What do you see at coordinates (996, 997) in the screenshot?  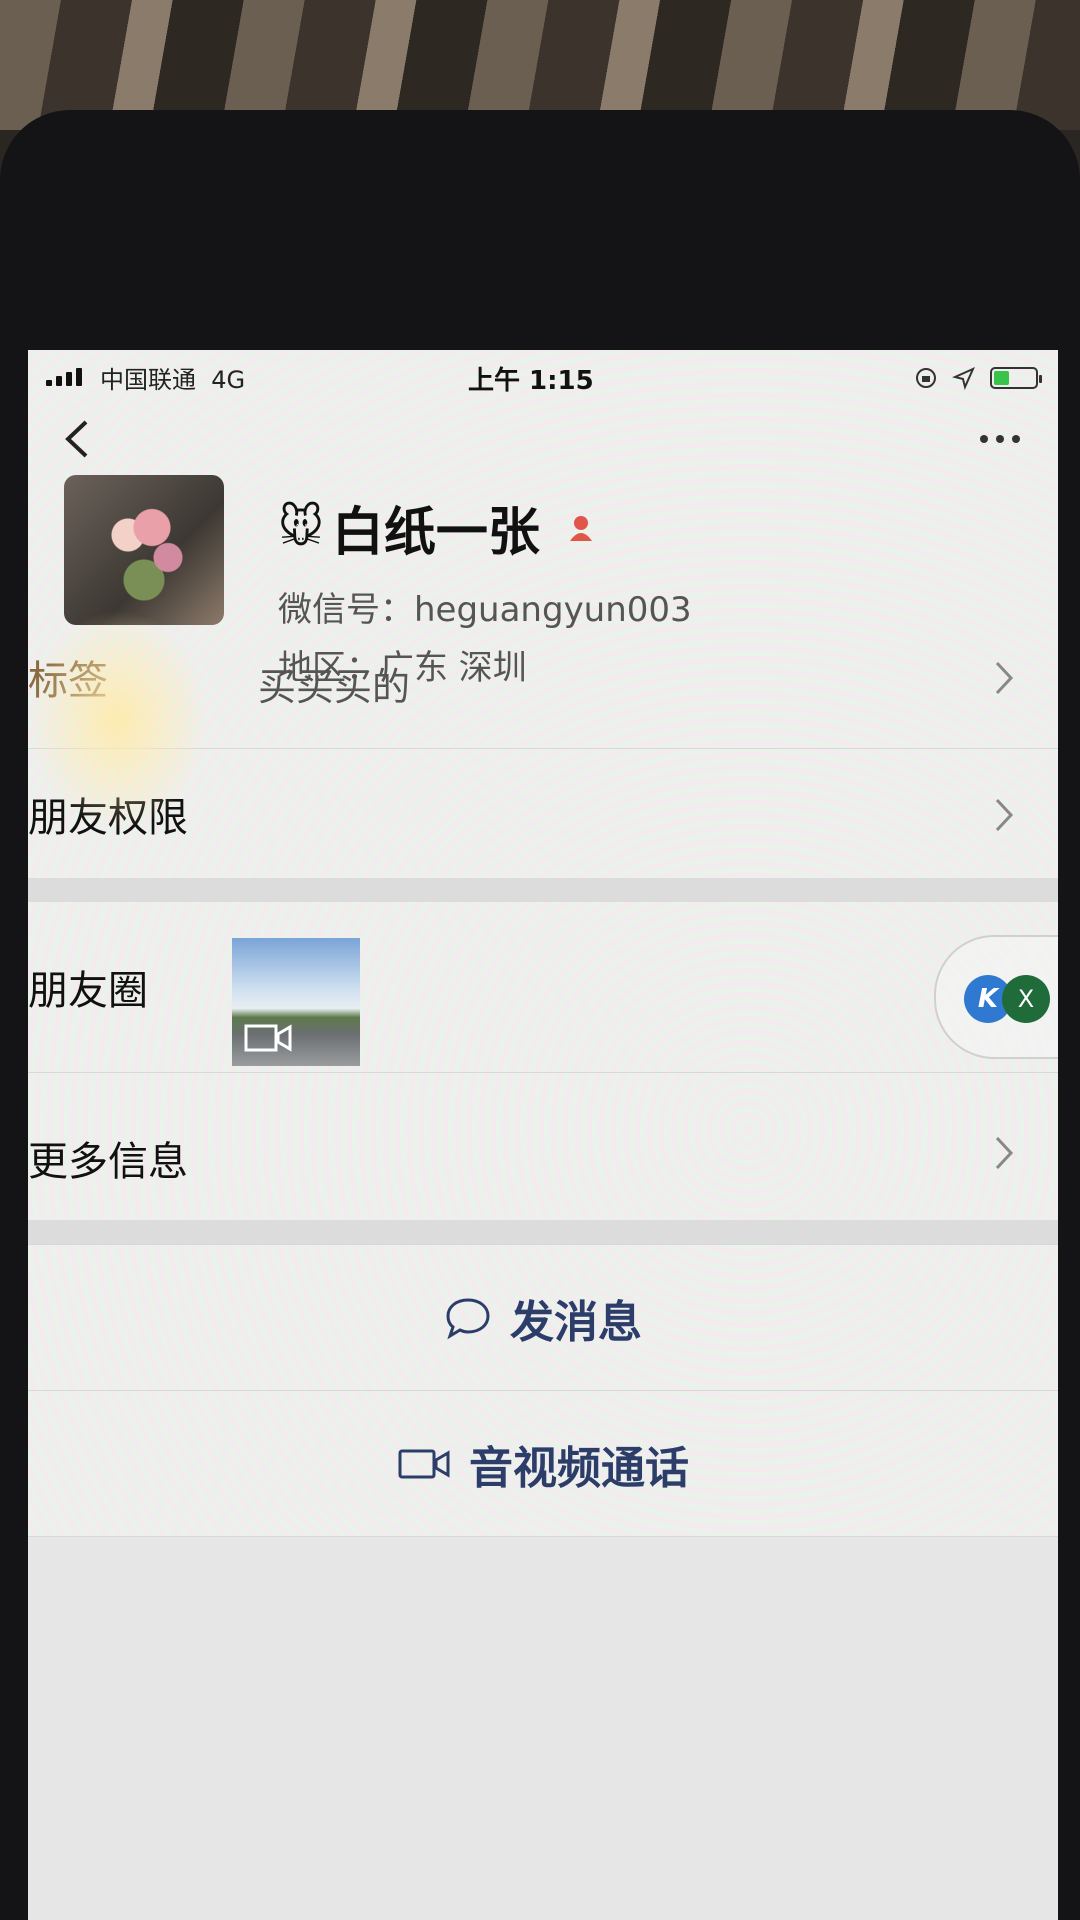 I see `floating-shortcut: K X` at bounding box center [996, 997].